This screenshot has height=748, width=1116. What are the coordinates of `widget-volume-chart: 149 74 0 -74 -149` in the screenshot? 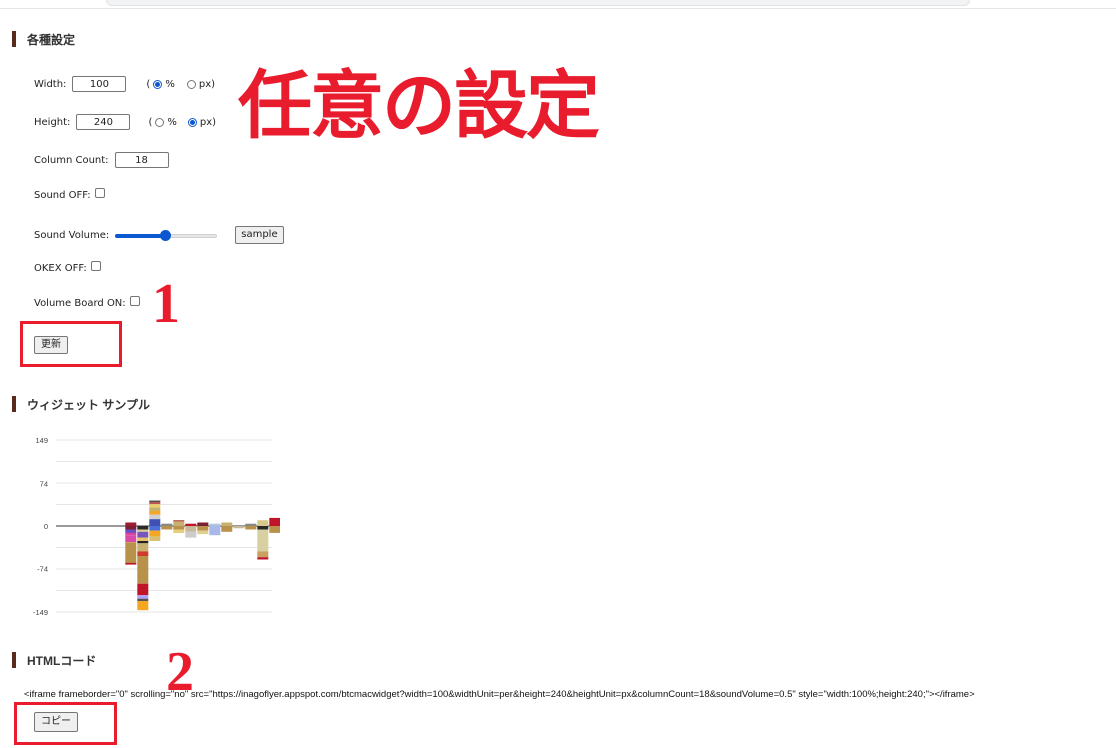 It's located at (156, 526).